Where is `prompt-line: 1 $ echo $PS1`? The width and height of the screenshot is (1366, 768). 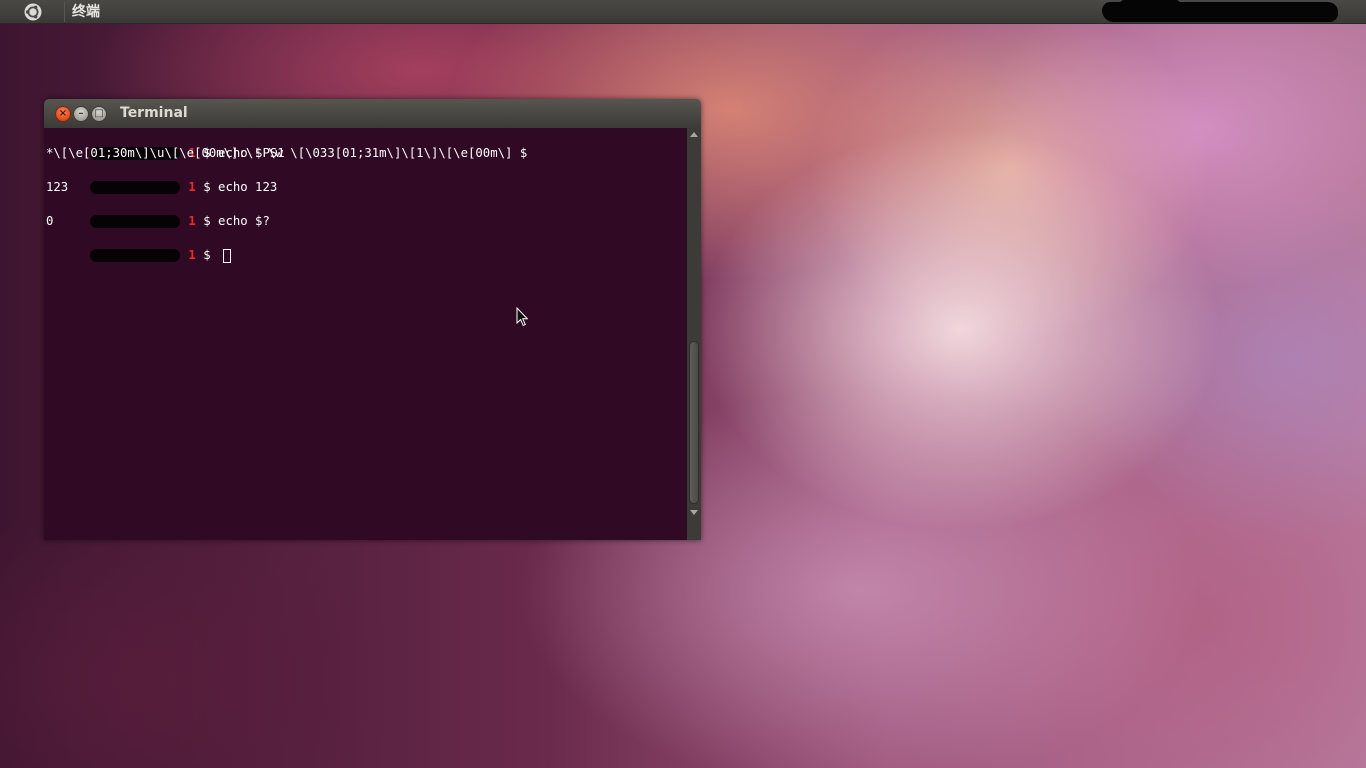
prompt-line: 1 $ echo $PS1 is located at coordinates (165, 144).